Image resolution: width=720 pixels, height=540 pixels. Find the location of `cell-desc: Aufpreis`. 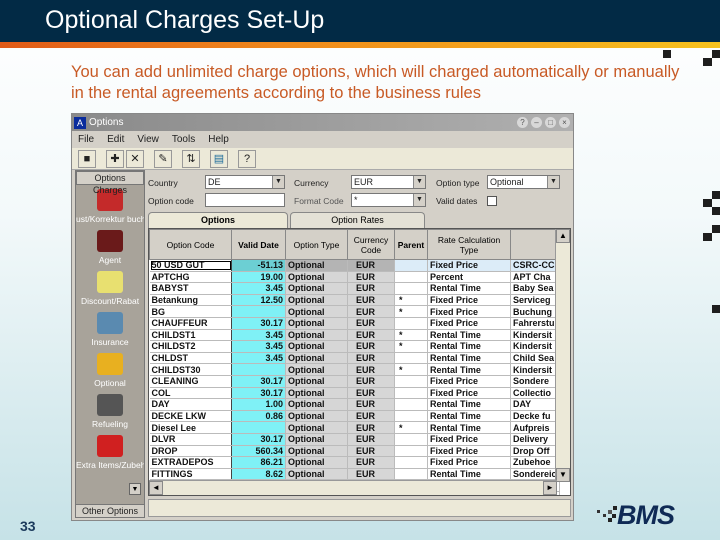

cell-desc: Aufpreis is located at coordinates (535, 427).